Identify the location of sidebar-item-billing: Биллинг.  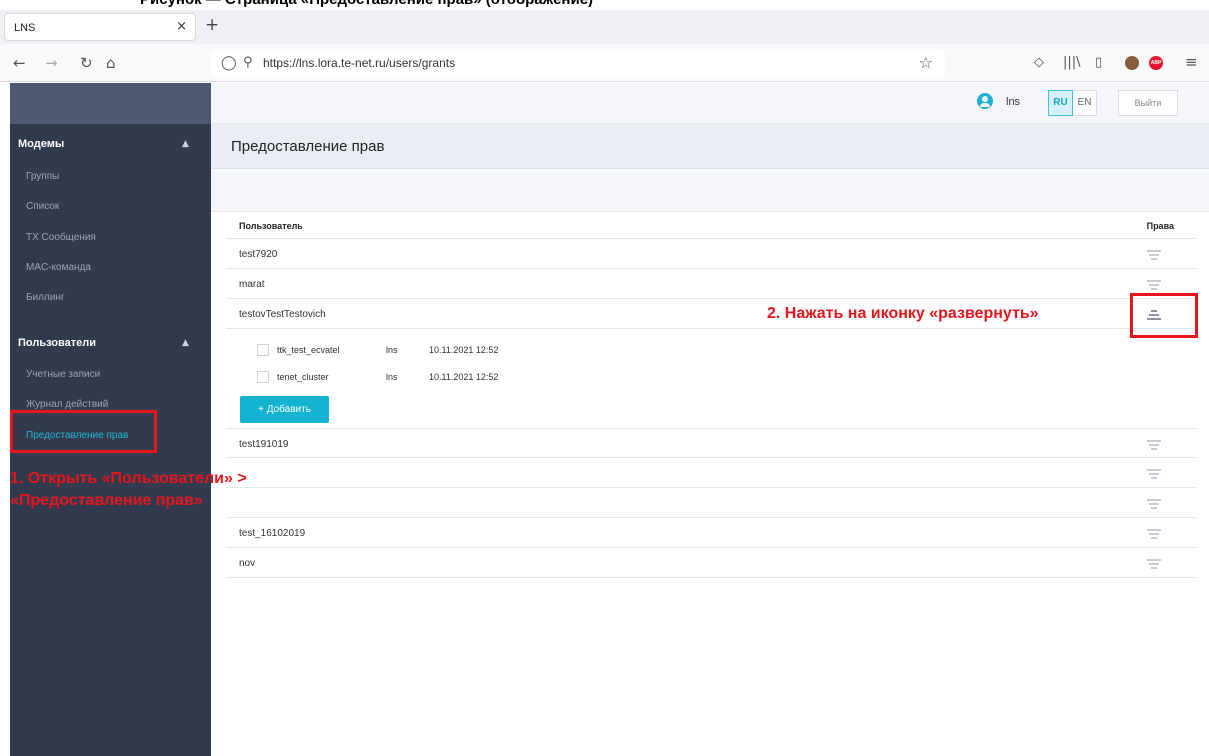
(45, 297).